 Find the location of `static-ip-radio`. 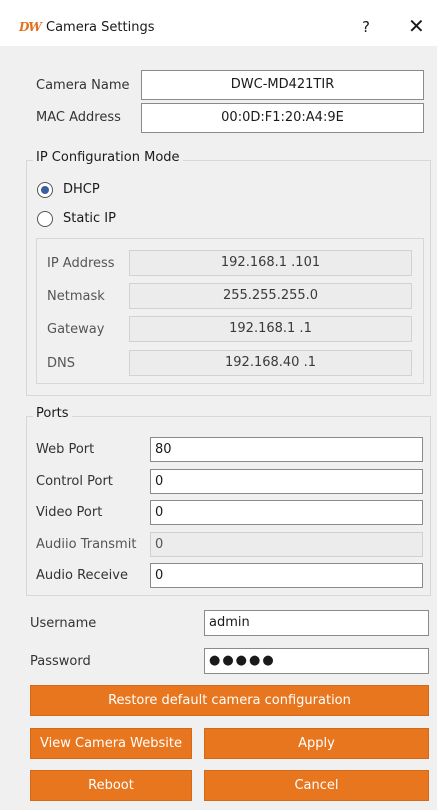

static-ip-radio is located at coordinates (45, 219).